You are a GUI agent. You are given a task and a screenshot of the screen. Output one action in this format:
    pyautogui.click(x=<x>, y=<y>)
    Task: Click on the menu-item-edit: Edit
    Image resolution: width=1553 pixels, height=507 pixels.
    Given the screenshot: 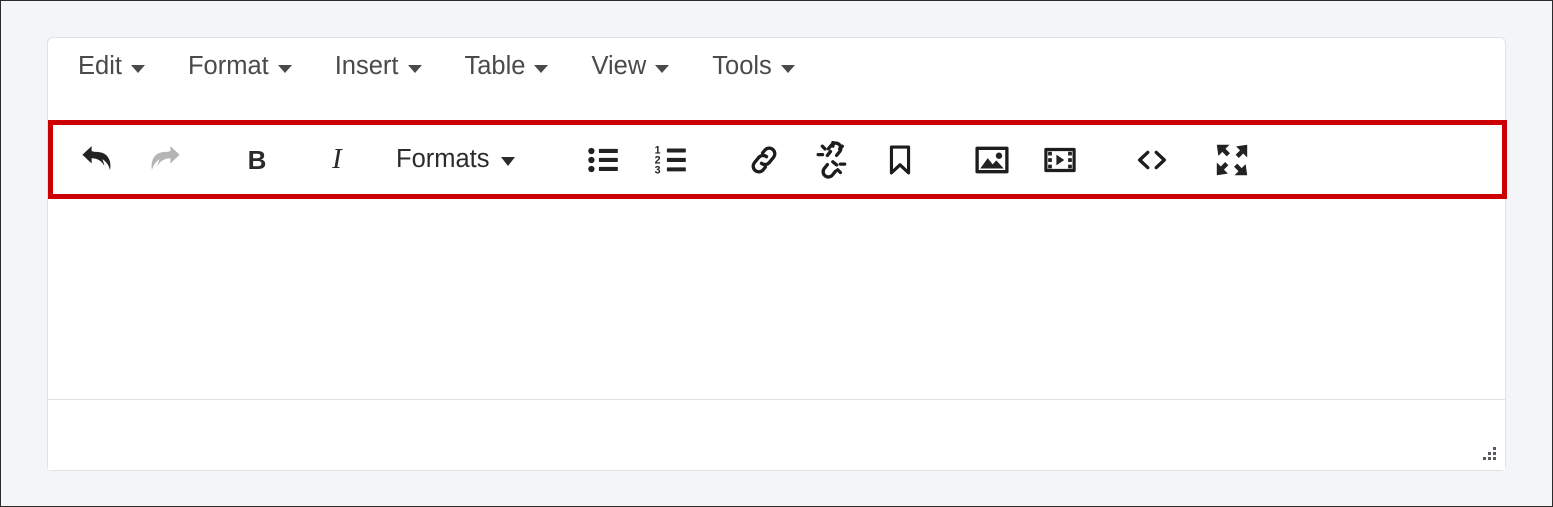 What is the action you would take?
    pyautogui.click(x=111, y=67)
    